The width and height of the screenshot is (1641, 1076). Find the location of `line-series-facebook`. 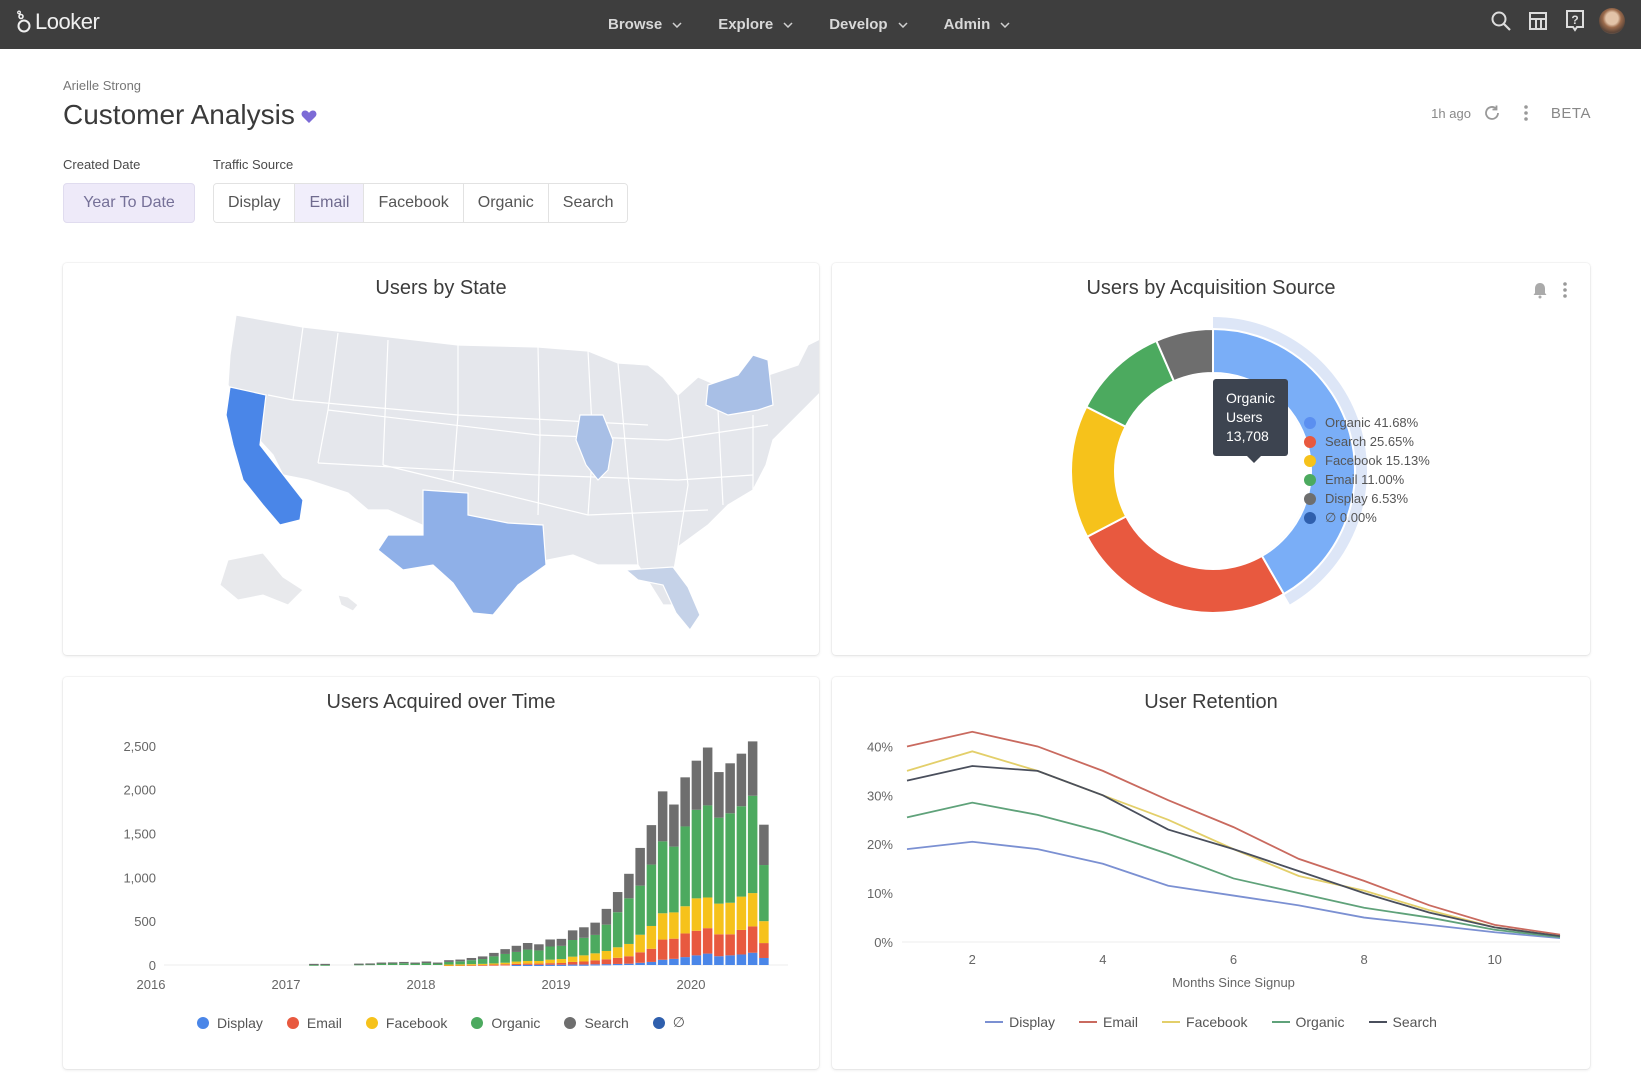

line-series-facebook is located at coordinates (1233, 844).